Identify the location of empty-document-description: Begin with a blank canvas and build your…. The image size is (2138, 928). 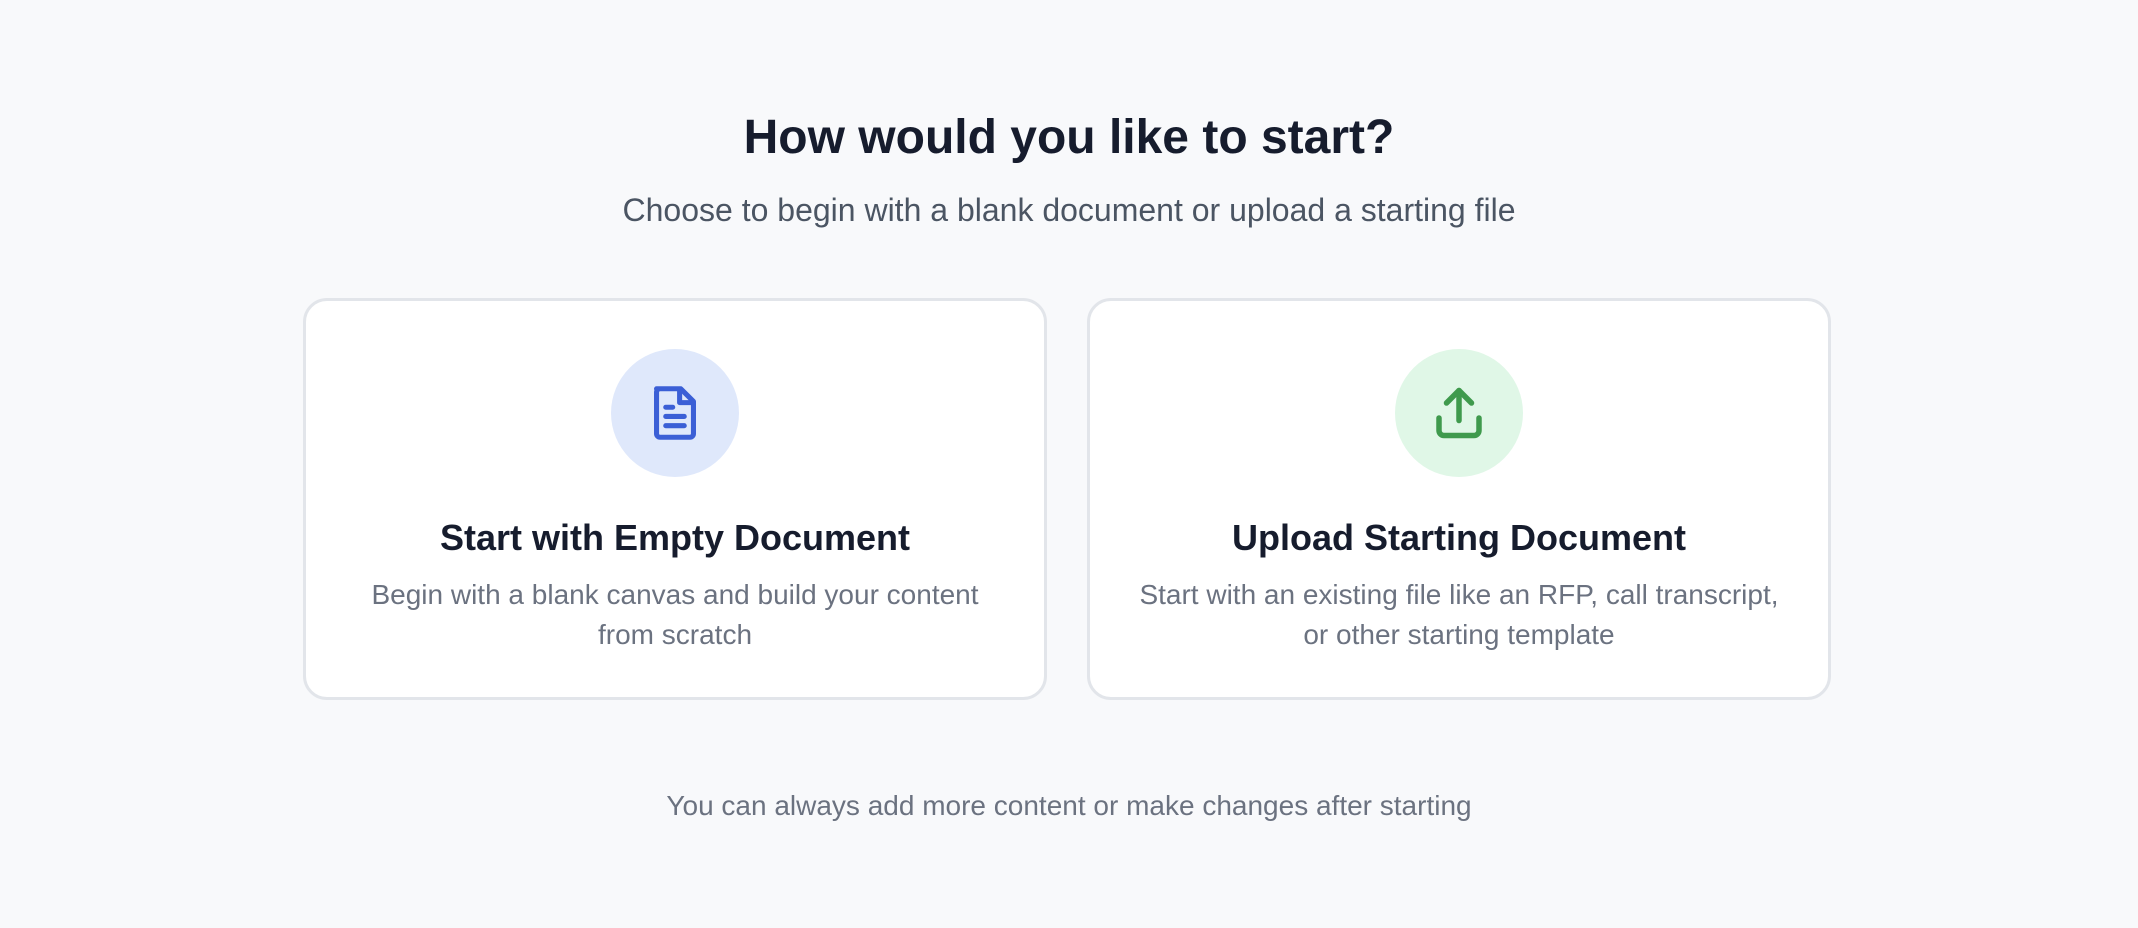
(675, 614).